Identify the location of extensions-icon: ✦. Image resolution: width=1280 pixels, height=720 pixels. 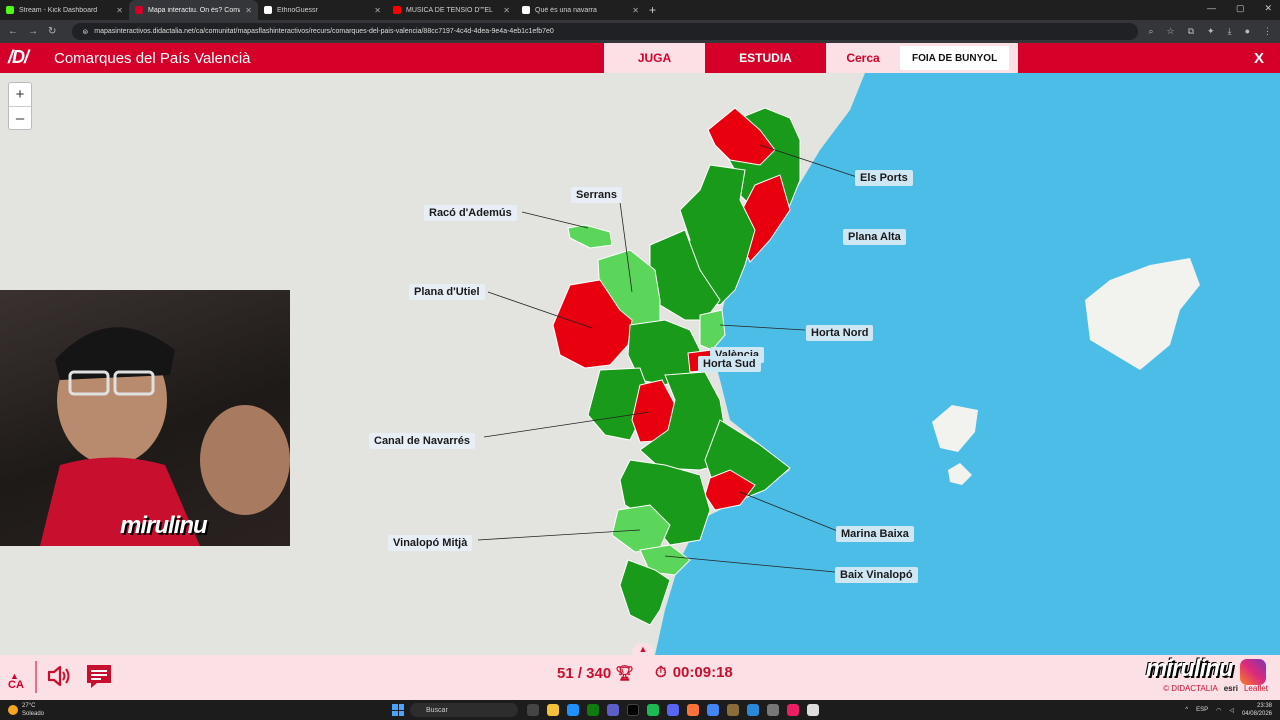
(1211, 31).